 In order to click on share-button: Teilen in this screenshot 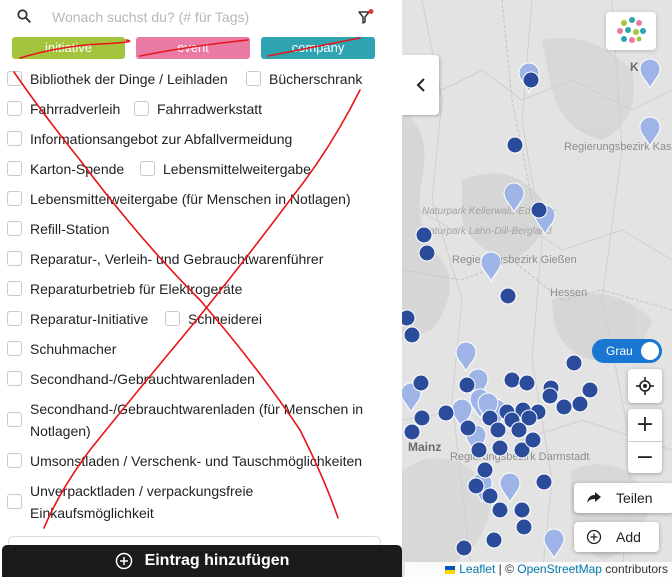, I will do `click(623, 498)`.